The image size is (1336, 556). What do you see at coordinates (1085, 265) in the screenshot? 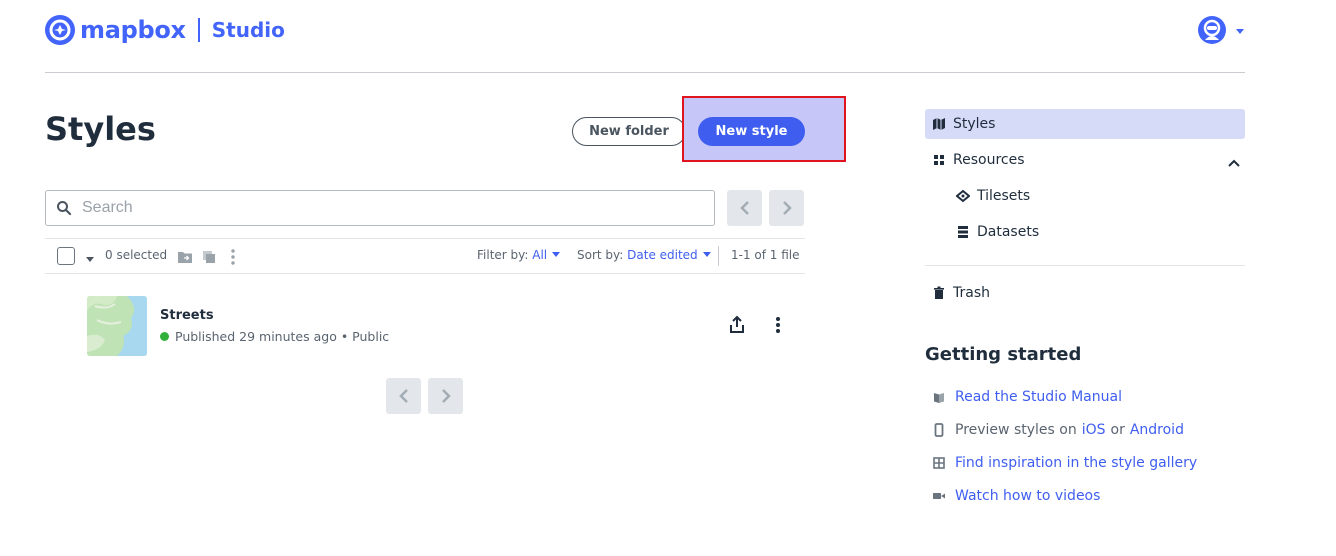
I see `sidebar-divider` at bounding box center [1085, 265].